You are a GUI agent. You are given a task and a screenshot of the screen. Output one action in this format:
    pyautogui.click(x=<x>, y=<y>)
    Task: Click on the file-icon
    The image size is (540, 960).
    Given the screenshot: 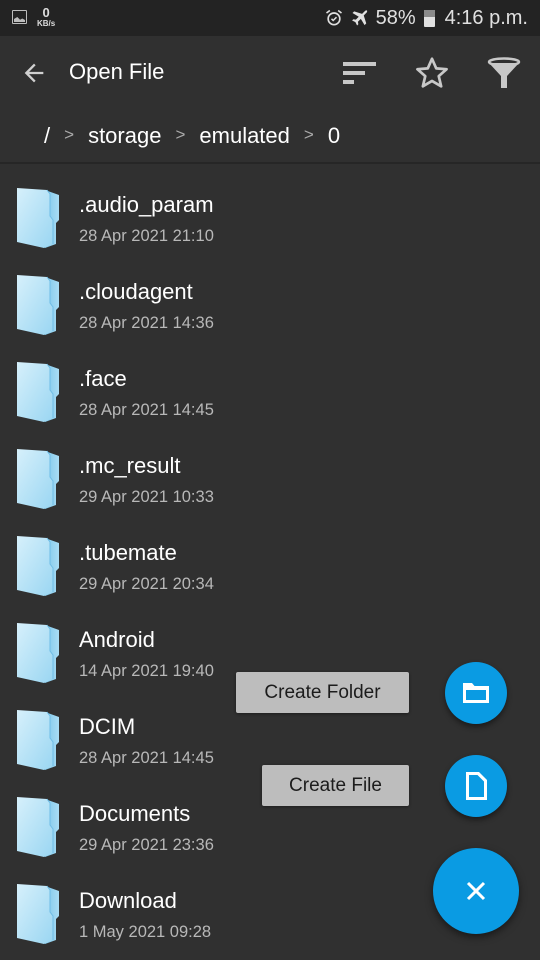 What is the action you would take?
    pyautogui.click(x=476, y=786)
    